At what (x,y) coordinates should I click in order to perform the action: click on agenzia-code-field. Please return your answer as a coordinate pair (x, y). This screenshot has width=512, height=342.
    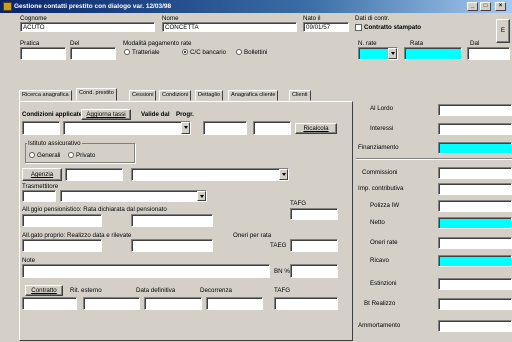
    Looking at the image, I should click on (94, 174).